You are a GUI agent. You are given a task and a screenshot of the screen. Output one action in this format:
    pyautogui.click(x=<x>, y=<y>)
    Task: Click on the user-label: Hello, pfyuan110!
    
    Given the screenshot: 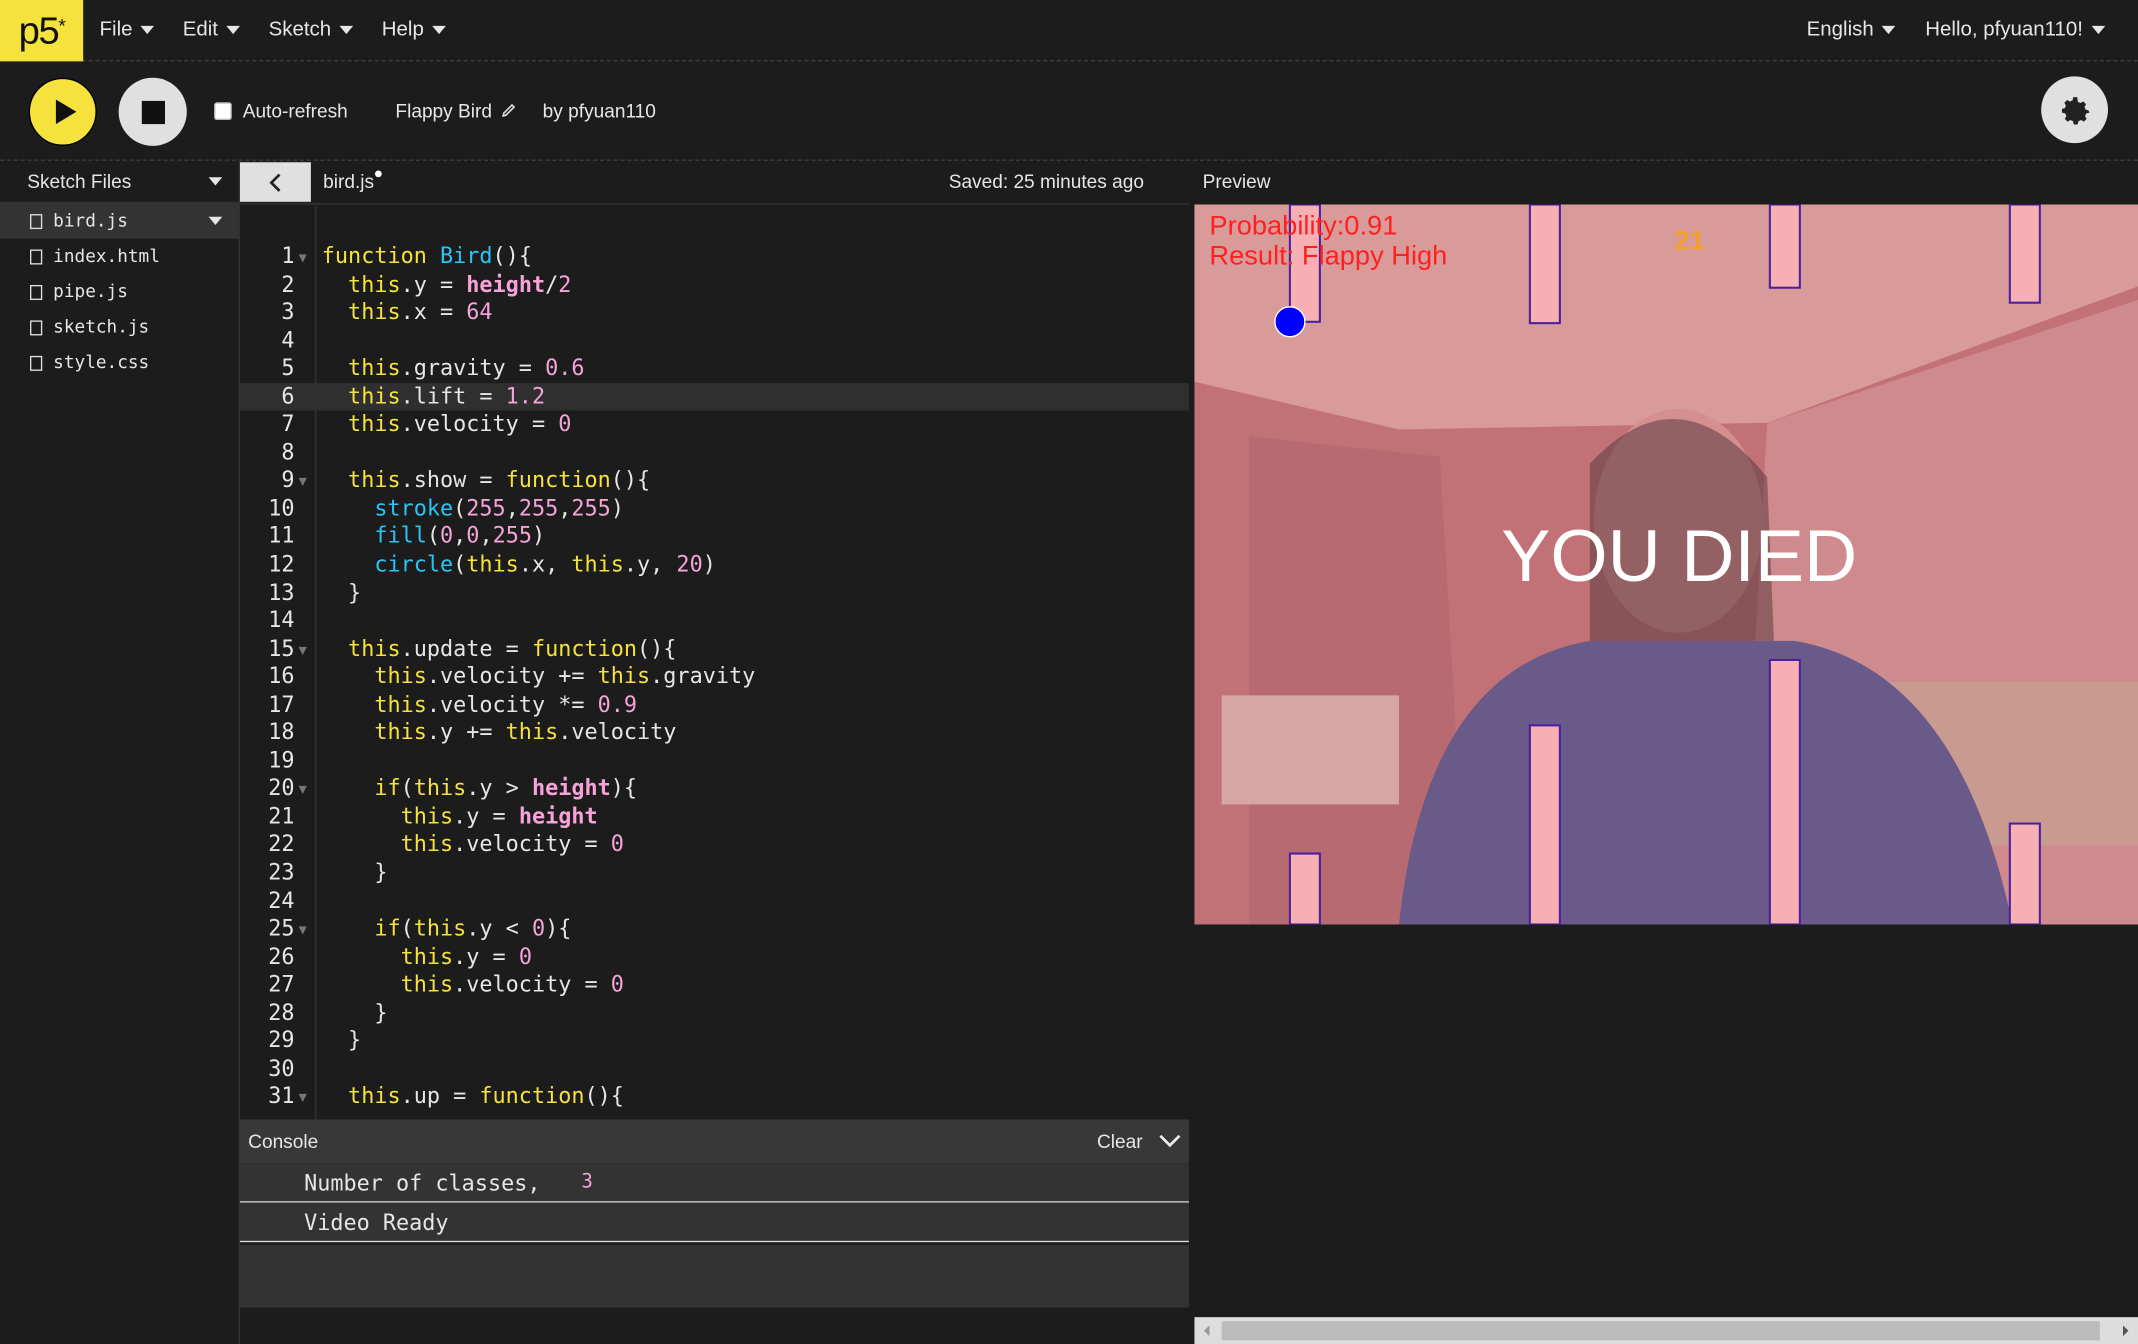 What is the action you would take?
    pyautogui.click(x=2004, y=29)
    